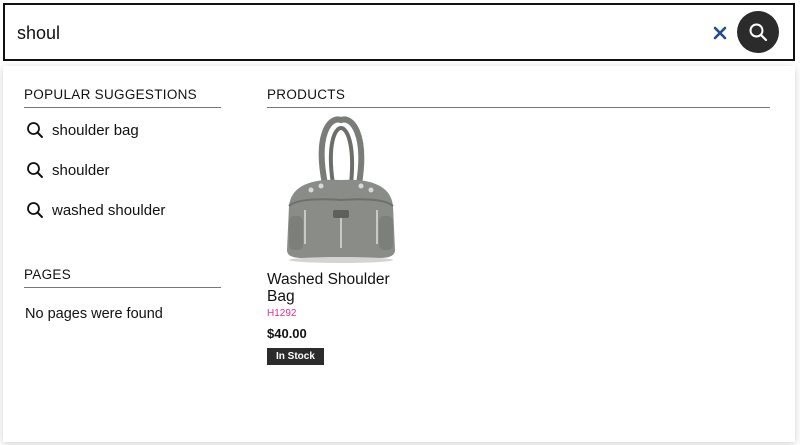  What do you see at coordinates (94, 314) in the screenshot?
I see `no-pages-message: No pages were found` at bounding box center [94, 314].